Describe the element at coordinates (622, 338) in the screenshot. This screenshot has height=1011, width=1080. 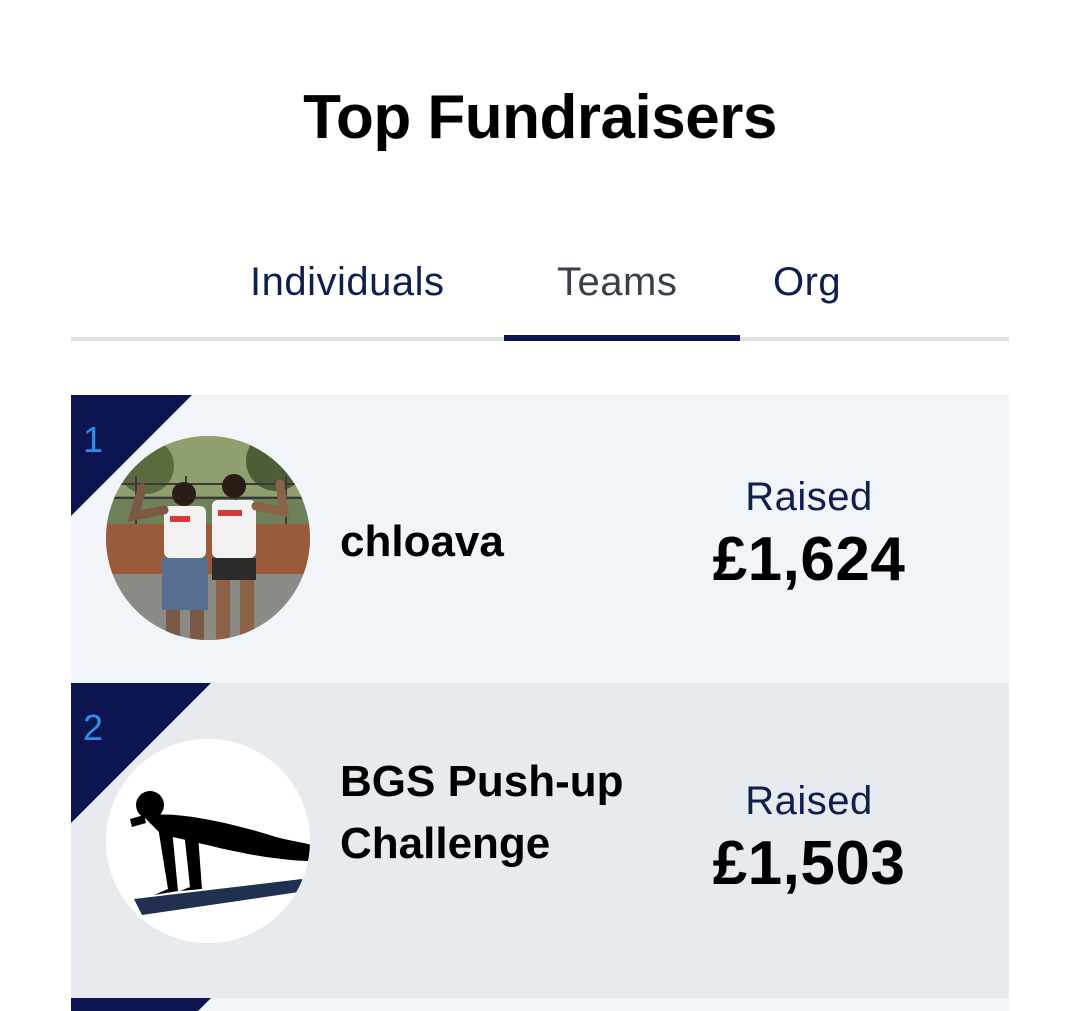
I see `active-tab-indicator` at that location.